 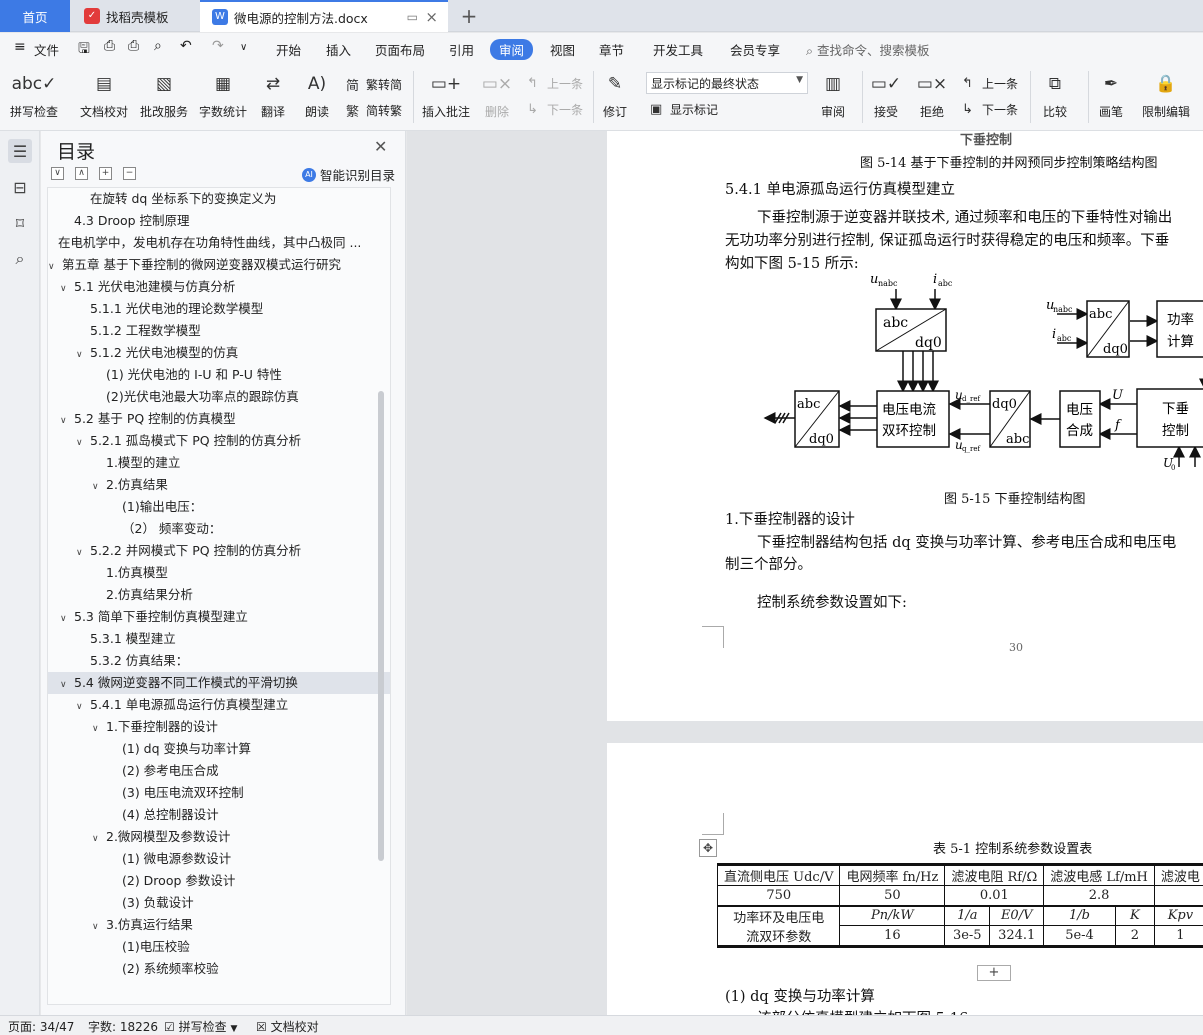 What do you see at coordinates (219, 771) in the screenshot?
I see `toc-item: (2) 参考电压合成` at bounding box center [219, 771].